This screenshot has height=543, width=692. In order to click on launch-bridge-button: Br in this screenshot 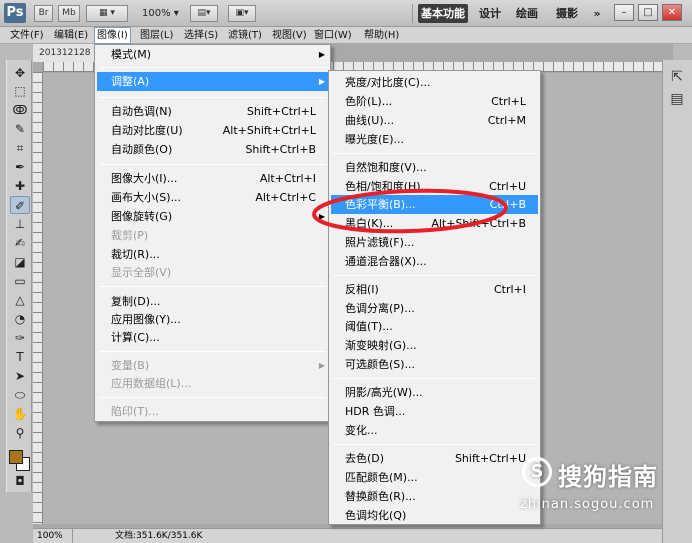, I will do `click(43, 13)`.